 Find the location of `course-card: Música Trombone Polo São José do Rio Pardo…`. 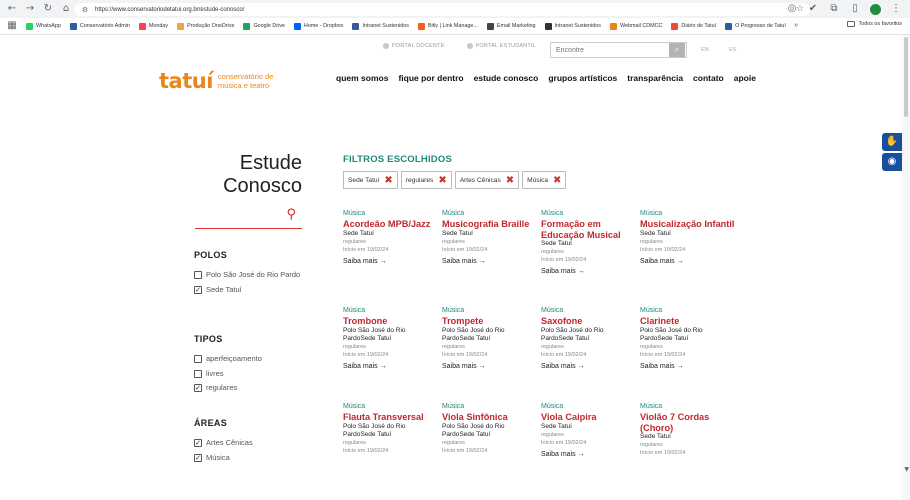

course-card: Música Trombone Polo São José do Rio Pardo… is located at coordinates (391, 338).